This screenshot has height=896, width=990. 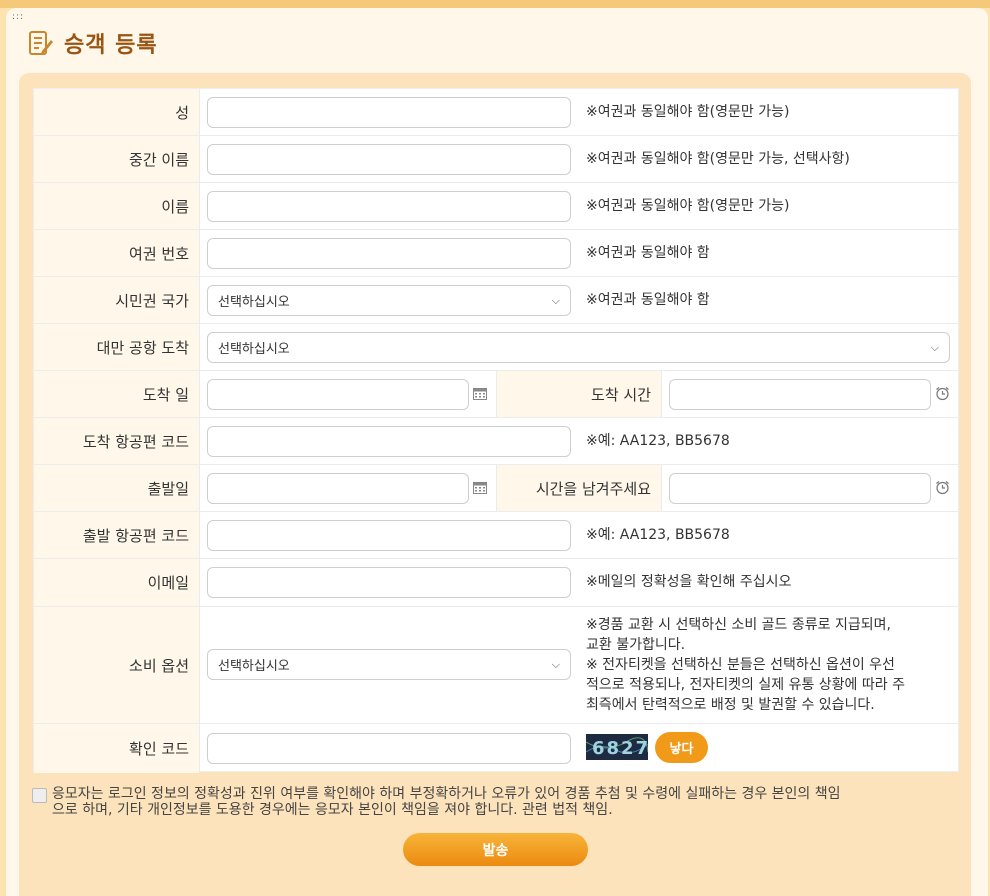 I want to click on passport-note: ※여권과 동일해야 함, so click(x=648, y=253).